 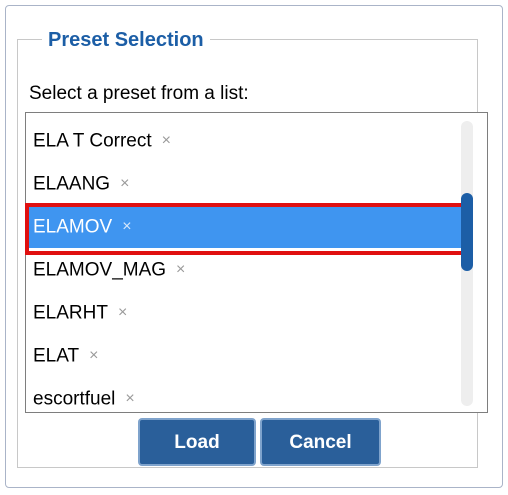 I want to click on listbox-scrollbar, so click(x=467, y=263).